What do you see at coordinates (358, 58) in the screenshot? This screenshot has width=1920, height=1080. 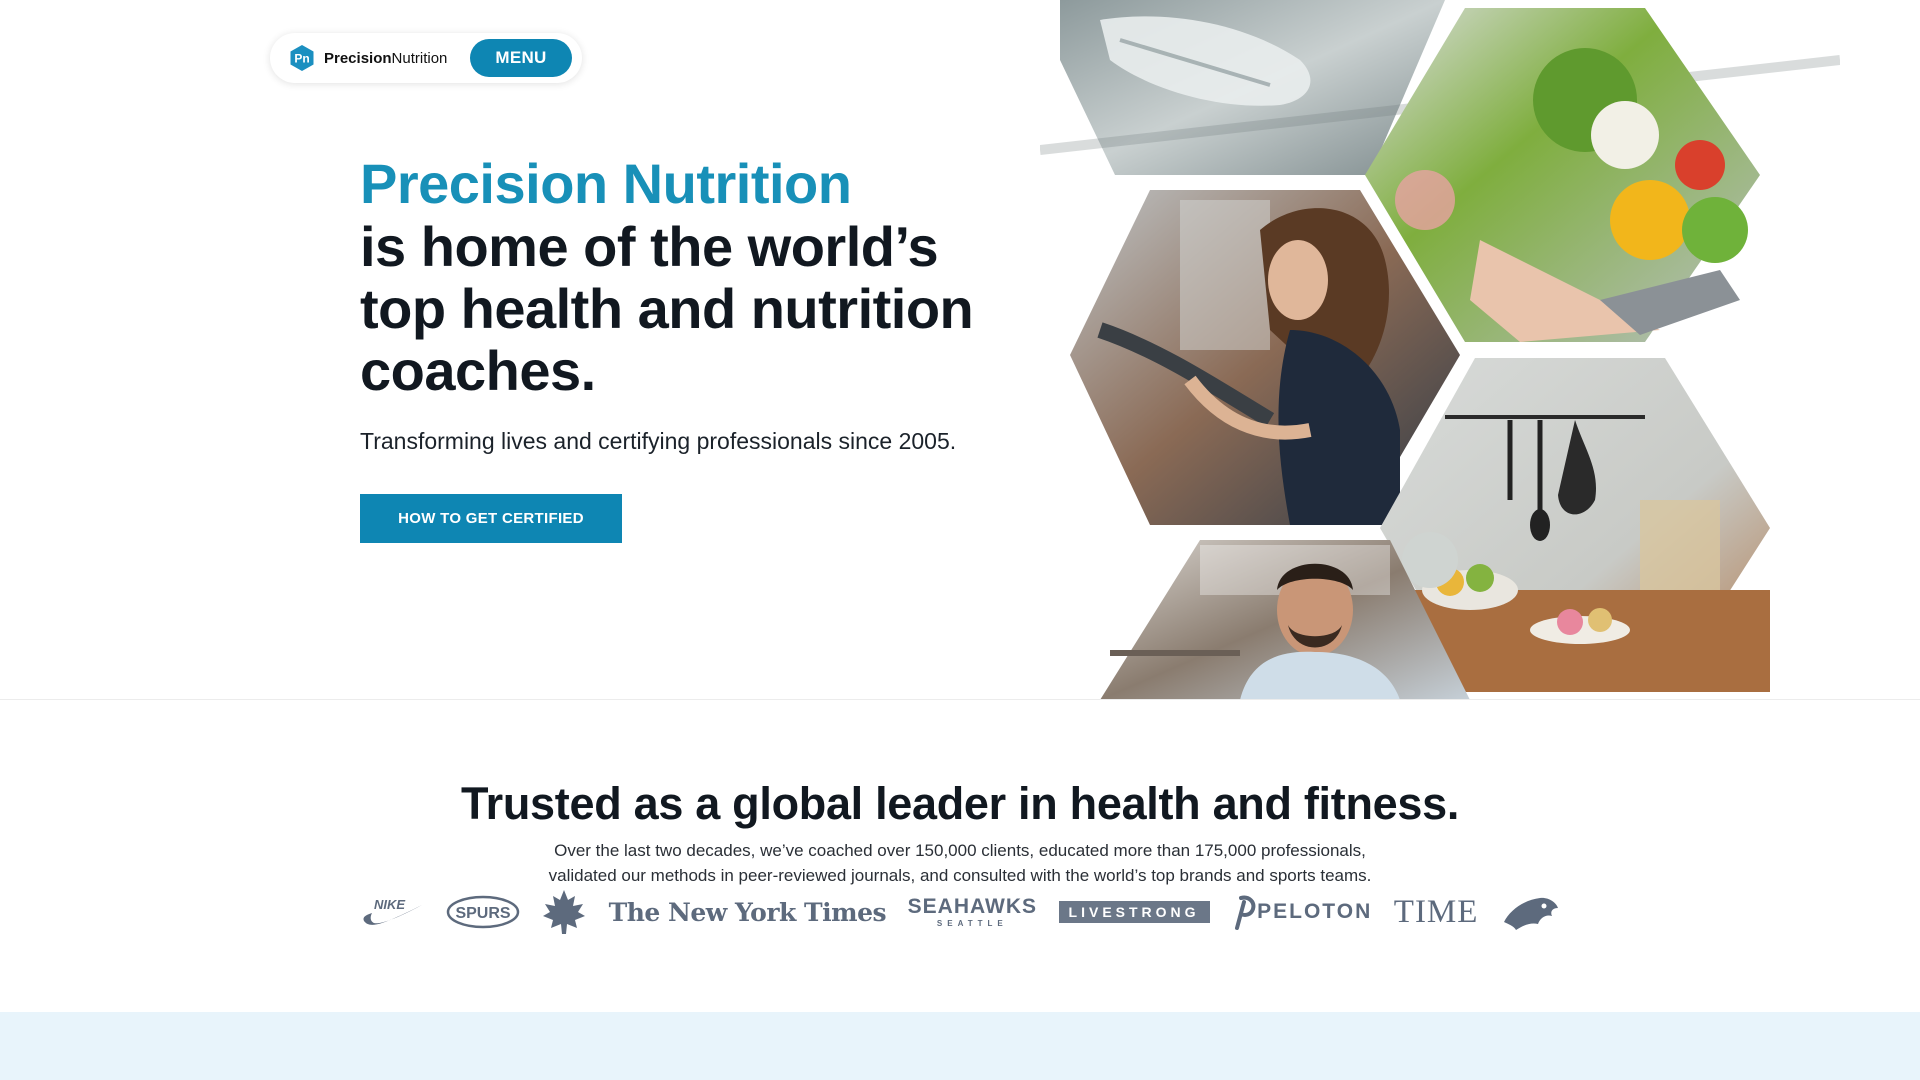 I see `logo-word-bold: Precision` at bounding box center [358, 58].